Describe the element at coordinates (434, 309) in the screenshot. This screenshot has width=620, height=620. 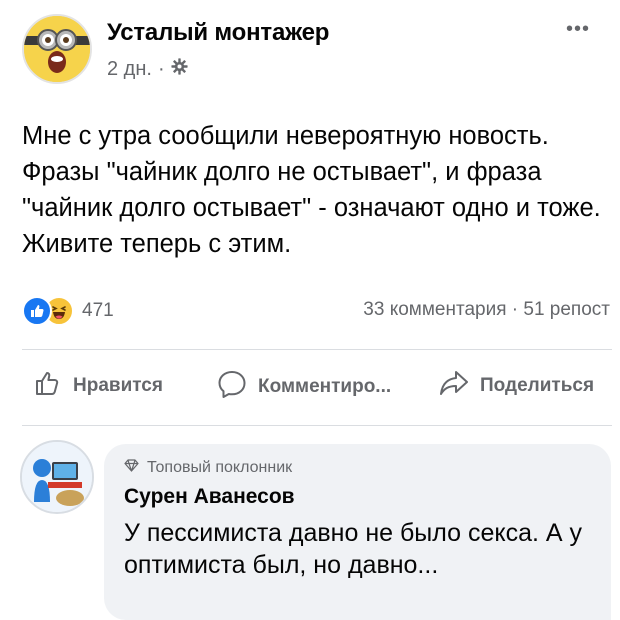
I see `comment-count: 33 комментария` at that location.